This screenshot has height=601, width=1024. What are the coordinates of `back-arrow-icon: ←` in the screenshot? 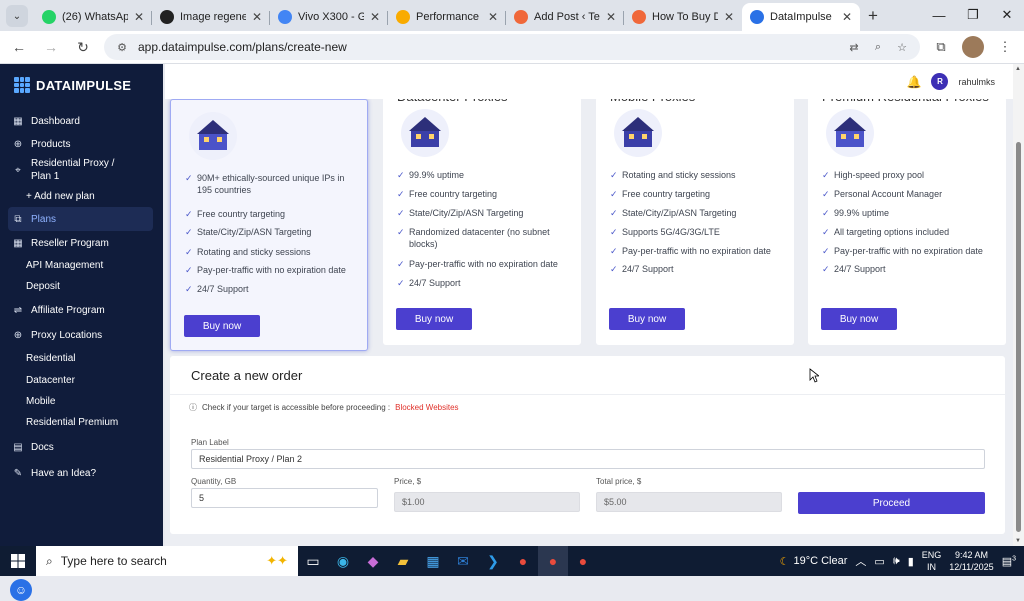 It's located at (19, 47).